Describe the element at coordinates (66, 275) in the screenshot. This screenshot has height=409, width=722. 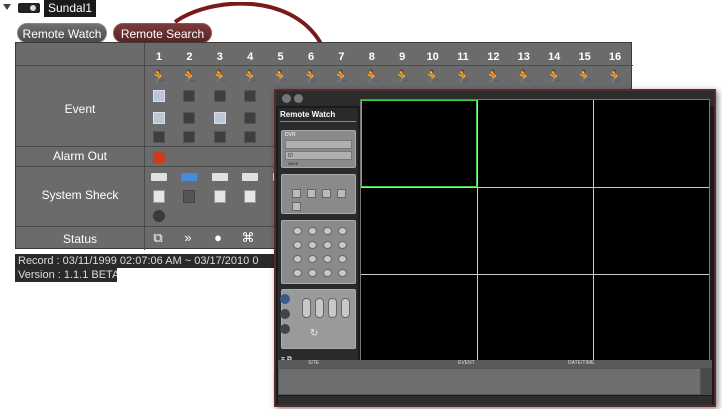
I see `version-text: Version : 1.1.1 BETA` at that location.